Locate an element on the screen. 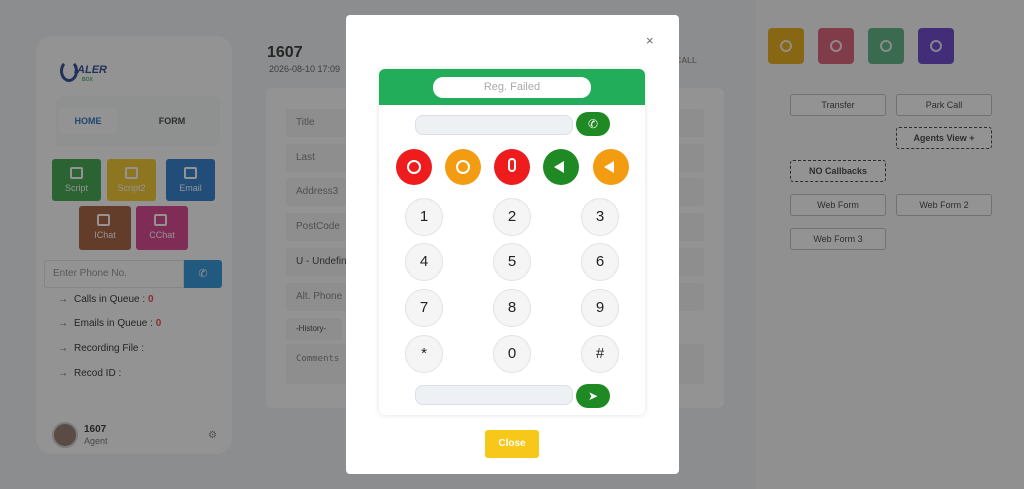 The image size is (1024, 489). key-5: 5 is located at coordinates (512, 262).